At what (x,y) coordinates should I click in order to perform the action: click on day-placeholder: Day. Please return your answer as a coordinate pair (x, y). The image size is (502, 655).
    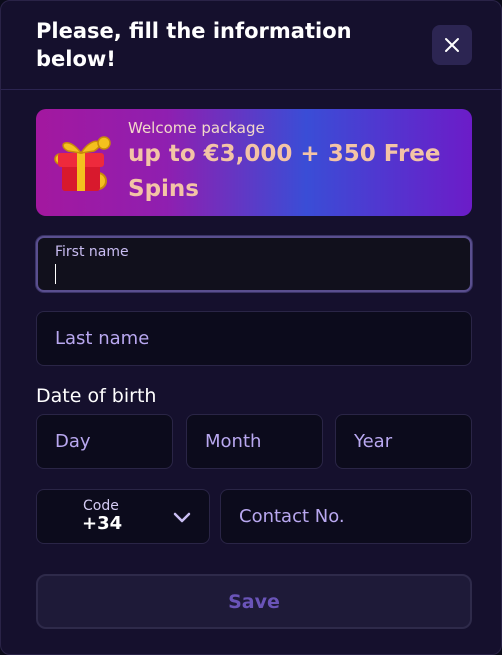
    Looking at the image, I should click on (73, 441).